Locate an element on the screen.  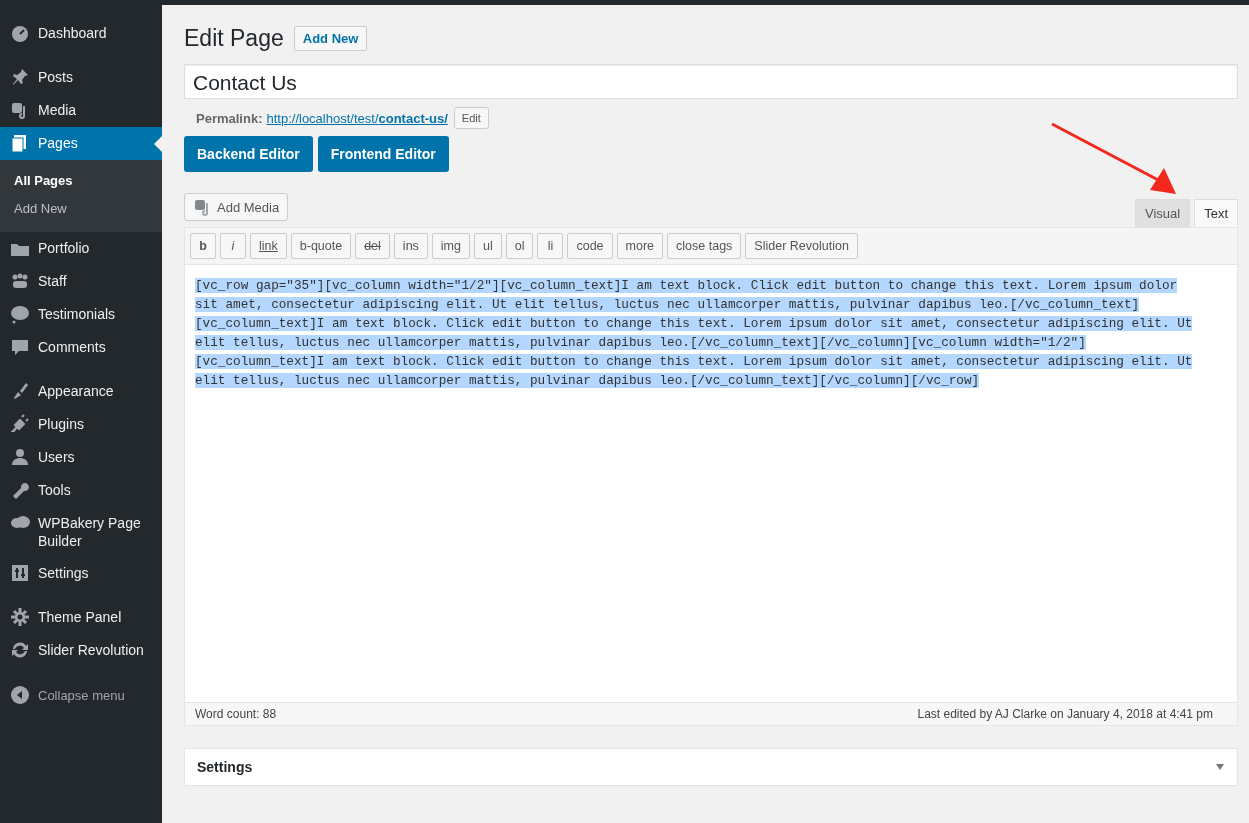
title-field: Contact Us is located at coordinates (711, 81).